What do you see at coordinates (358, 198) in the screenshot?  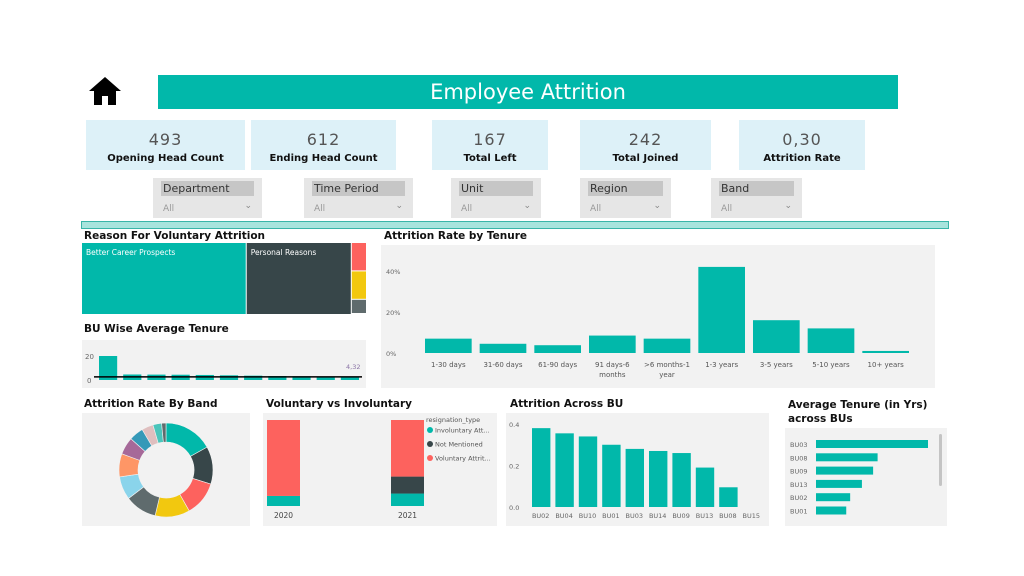 I see `slicer-time-period: Time Period All ⌄` at bounding box center [358, 198].